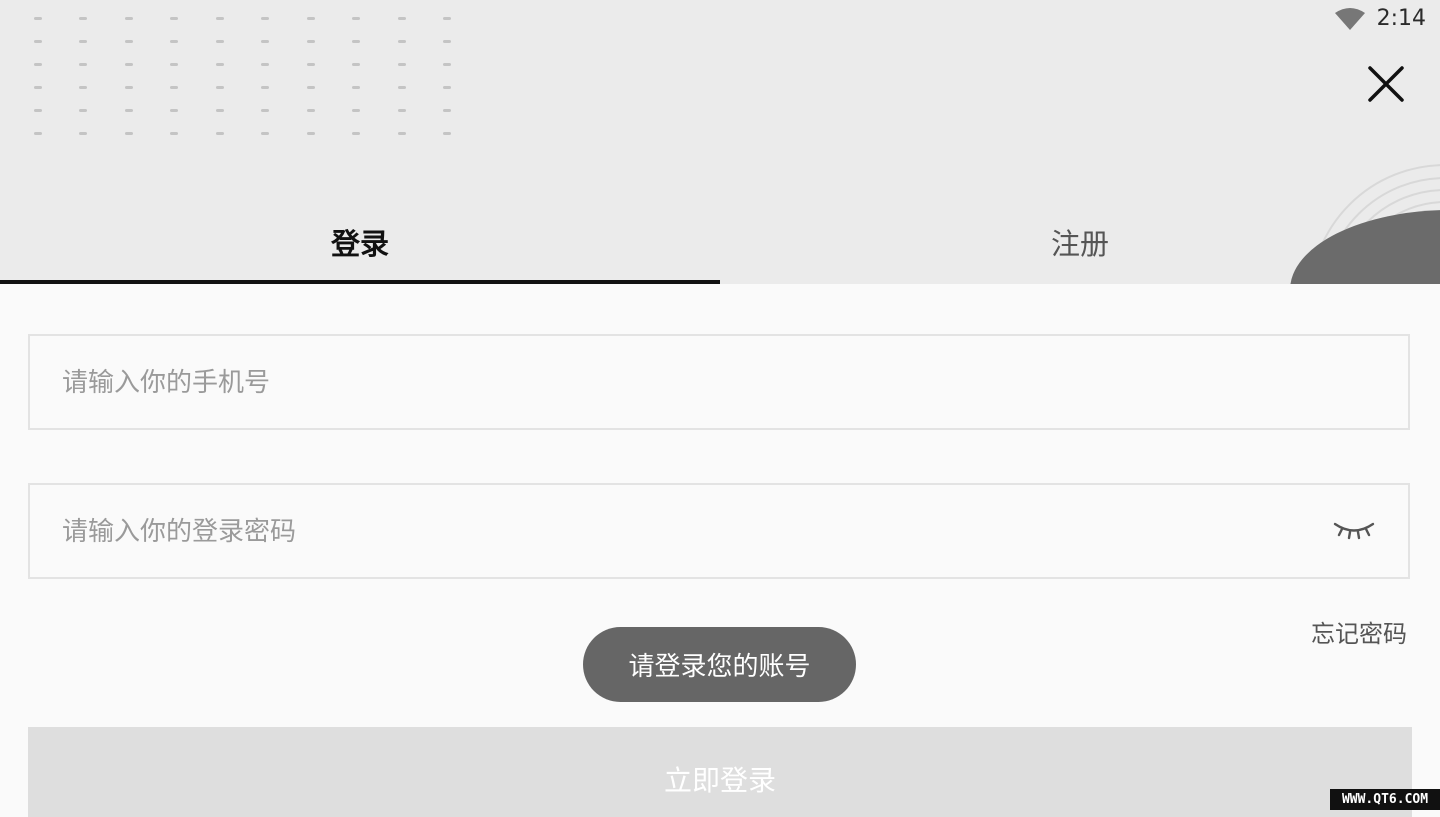  I want to click on tab-register: 注册, so click(1080, 242).